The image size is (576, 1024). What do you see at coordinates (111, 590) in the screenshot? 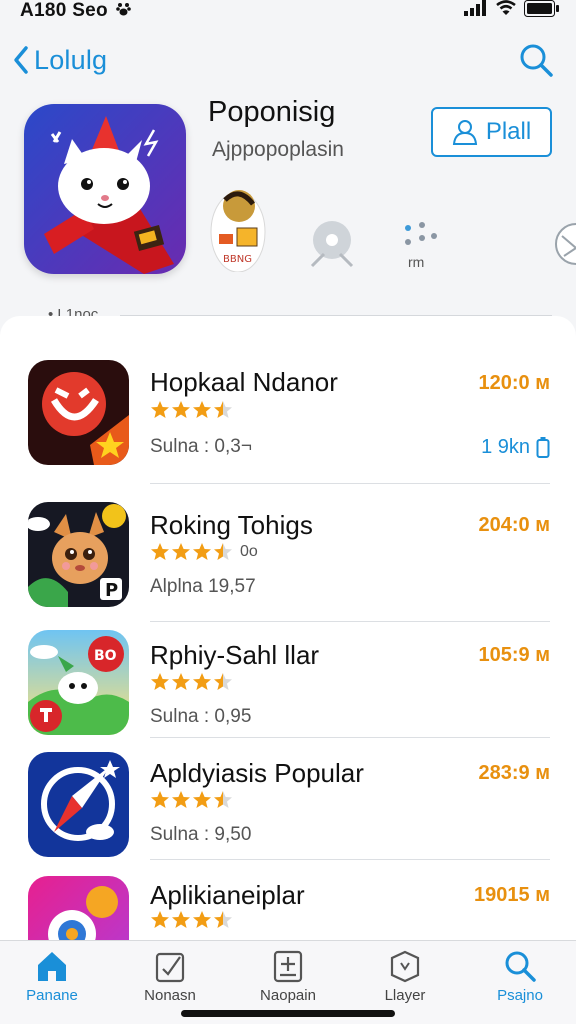
I see `svg-text: P` at bounding box center [111, 590].